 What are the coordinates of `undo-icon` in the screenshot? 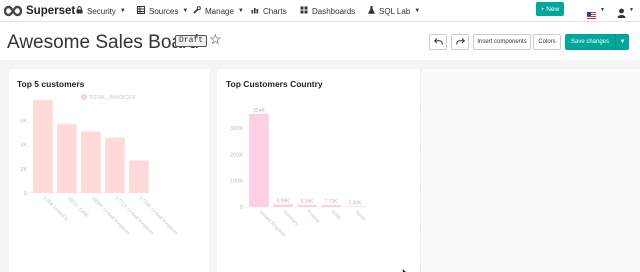 It's located at (438, 42).